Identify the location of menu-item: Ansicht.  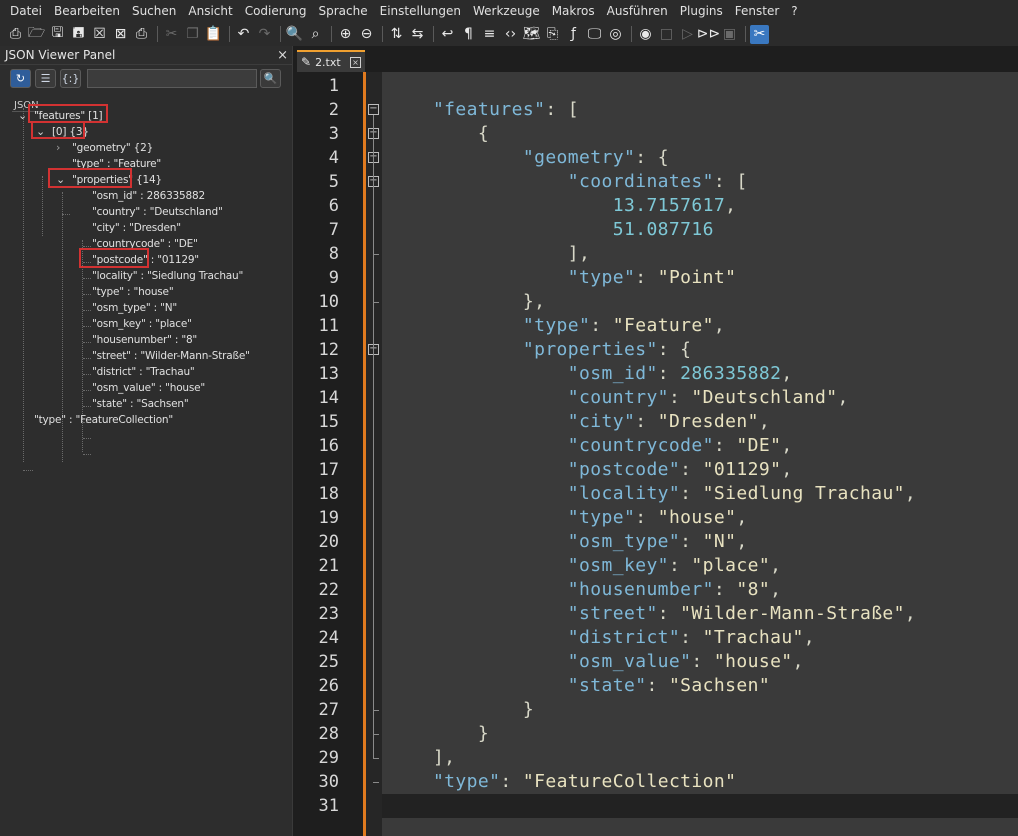
(210, 11).